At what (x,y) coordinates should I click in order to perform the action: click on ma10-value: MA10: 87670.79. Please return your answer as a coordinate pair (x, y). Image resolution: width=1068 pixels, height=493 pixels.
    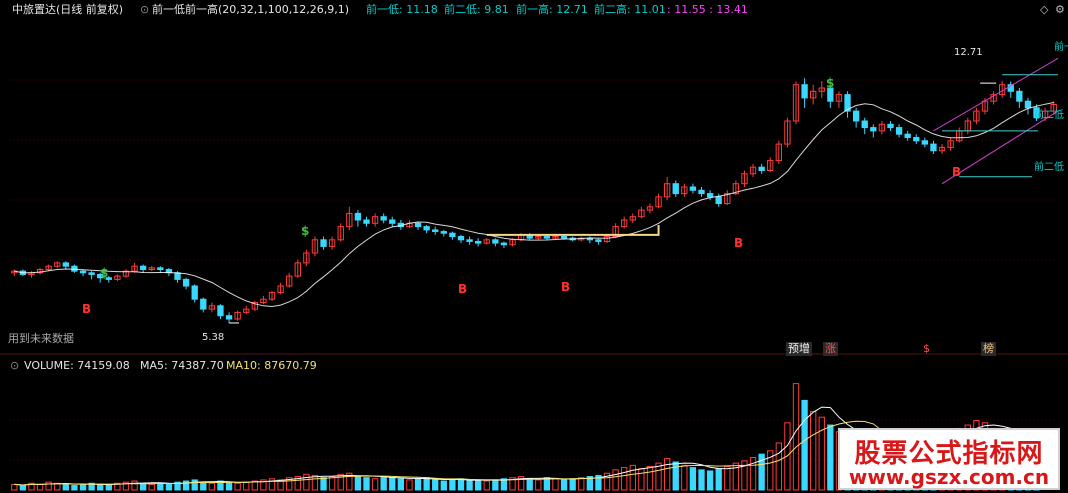
    Looking at the image, I should click on (271, 365).